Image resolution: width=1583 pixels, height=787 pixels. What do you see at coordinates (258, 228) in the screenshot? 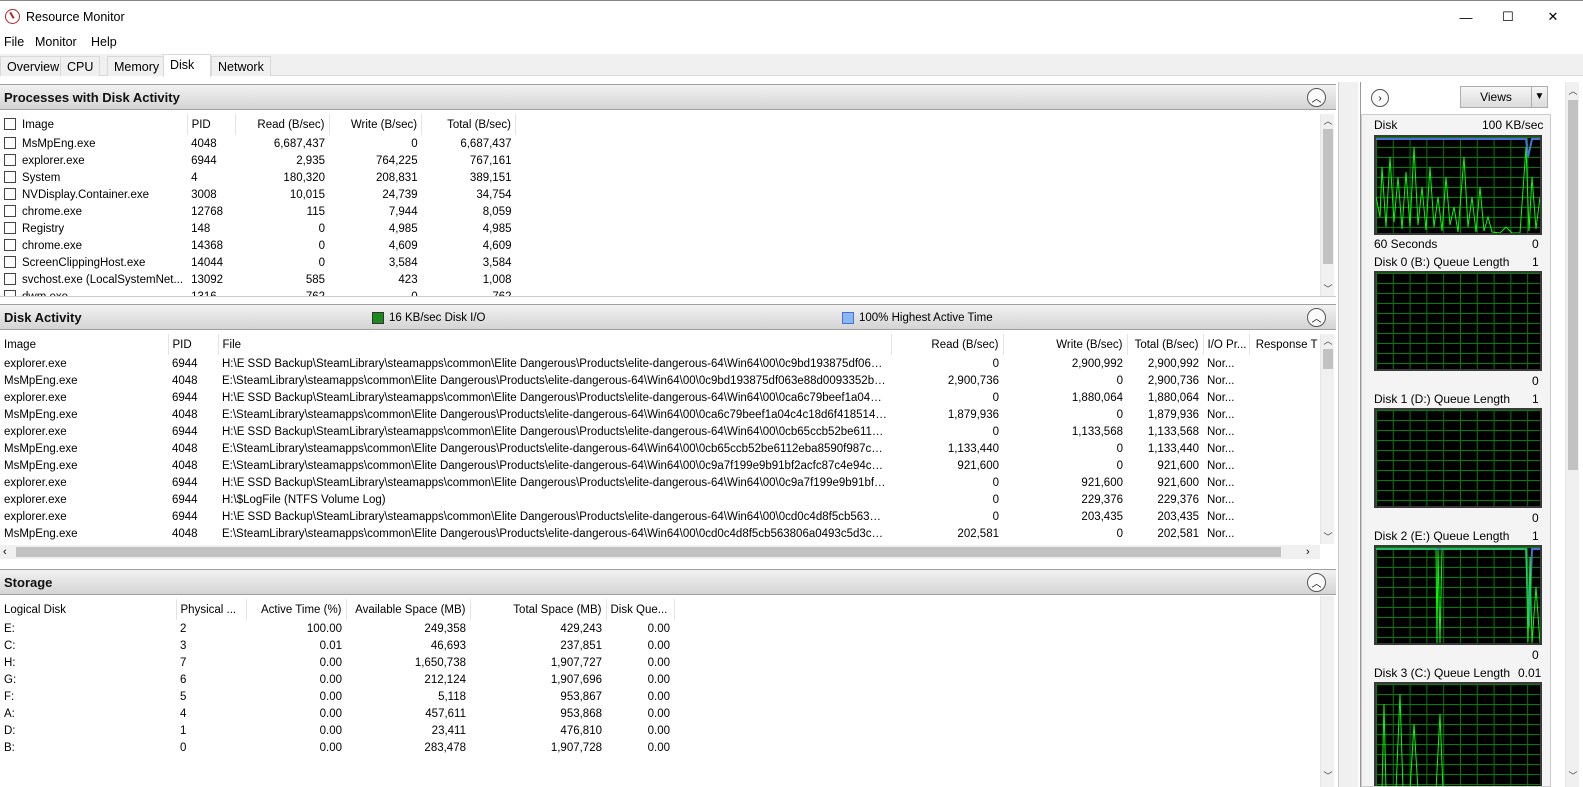
I see `process-row: Registry 148 0 4,985 4,985` at bounding box center [258, 228].